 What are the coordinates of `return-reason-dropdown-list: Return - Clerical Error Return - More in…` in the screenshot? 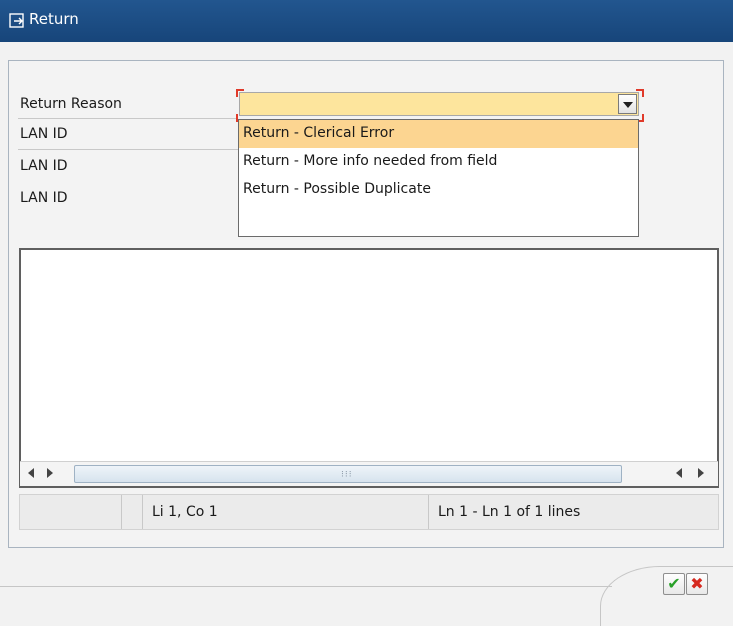 It's located at (438, 178).